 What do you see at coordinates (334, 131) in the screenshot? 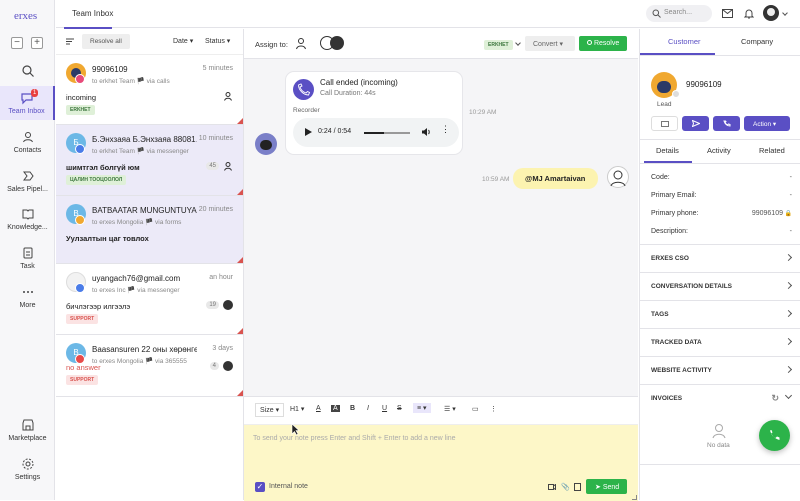
I see `audio-time: 0:24 / 0:54` at bounding box center [334, 131].